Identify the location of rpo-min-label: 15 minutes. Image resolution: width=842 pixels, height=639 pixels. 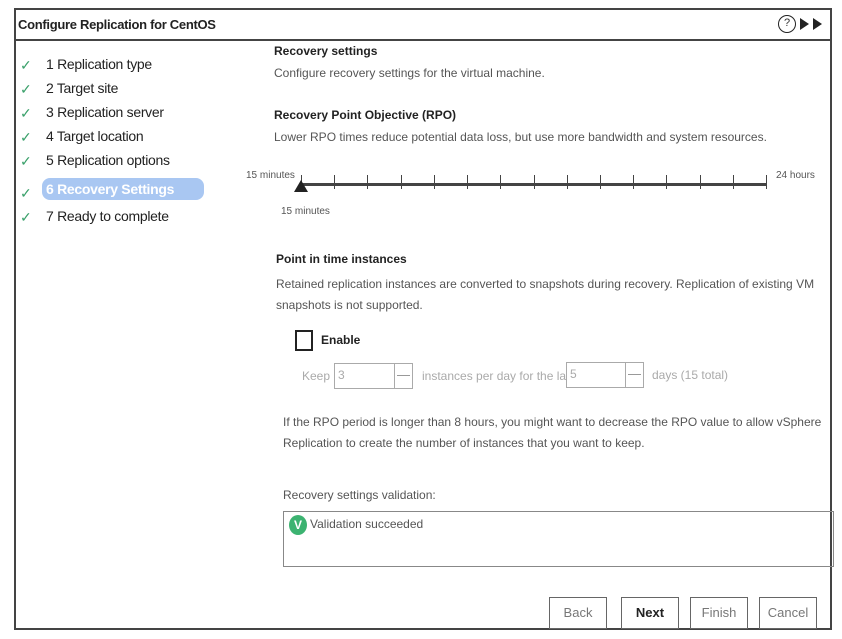
(270, 175).